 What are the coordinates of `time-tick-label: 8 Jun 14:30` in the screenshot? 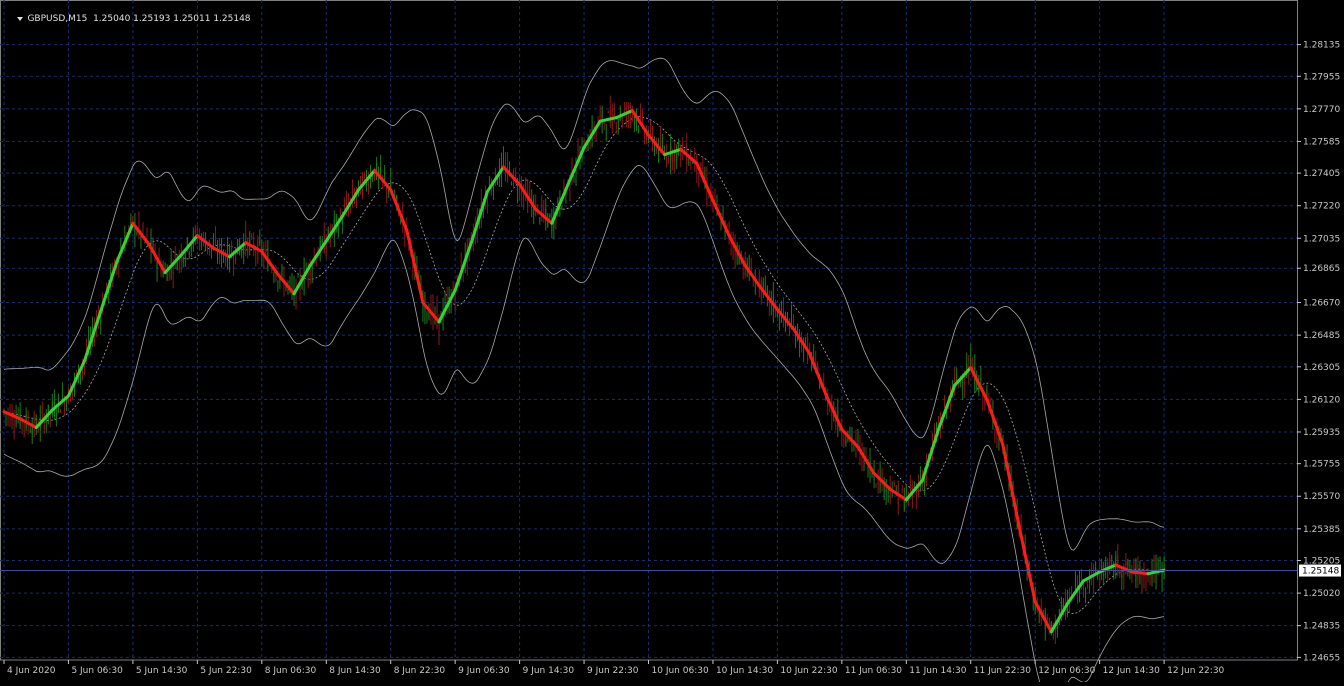 It's located at (355, 671).